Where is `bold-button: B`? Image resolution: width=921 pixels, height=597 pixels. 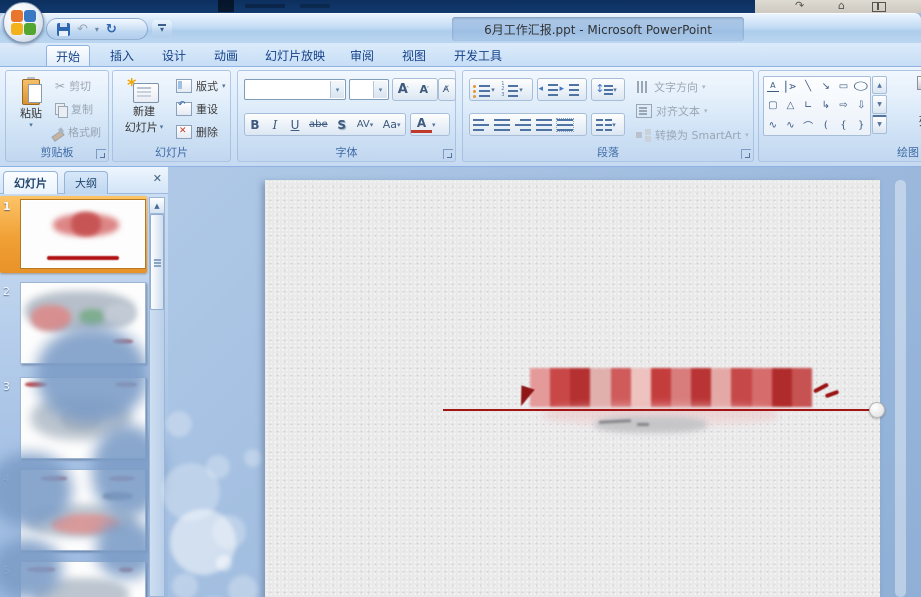 bold-button: B is located at coordinates (255, 124).